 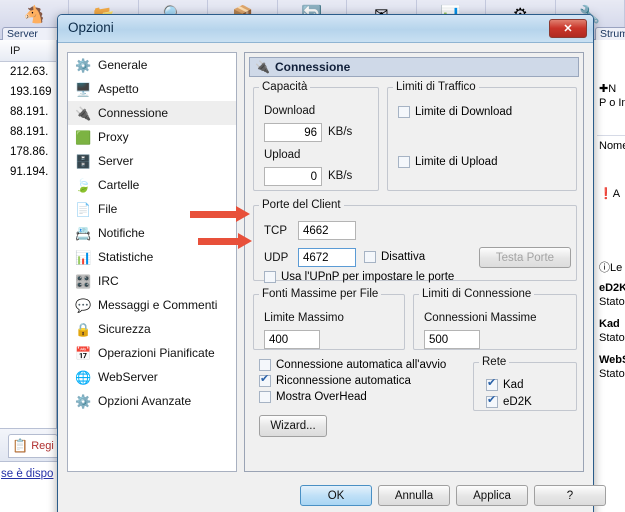 I want to click on group-limiti-traffico-legend: Limiti di Traffico, so click(x=436, y=87).